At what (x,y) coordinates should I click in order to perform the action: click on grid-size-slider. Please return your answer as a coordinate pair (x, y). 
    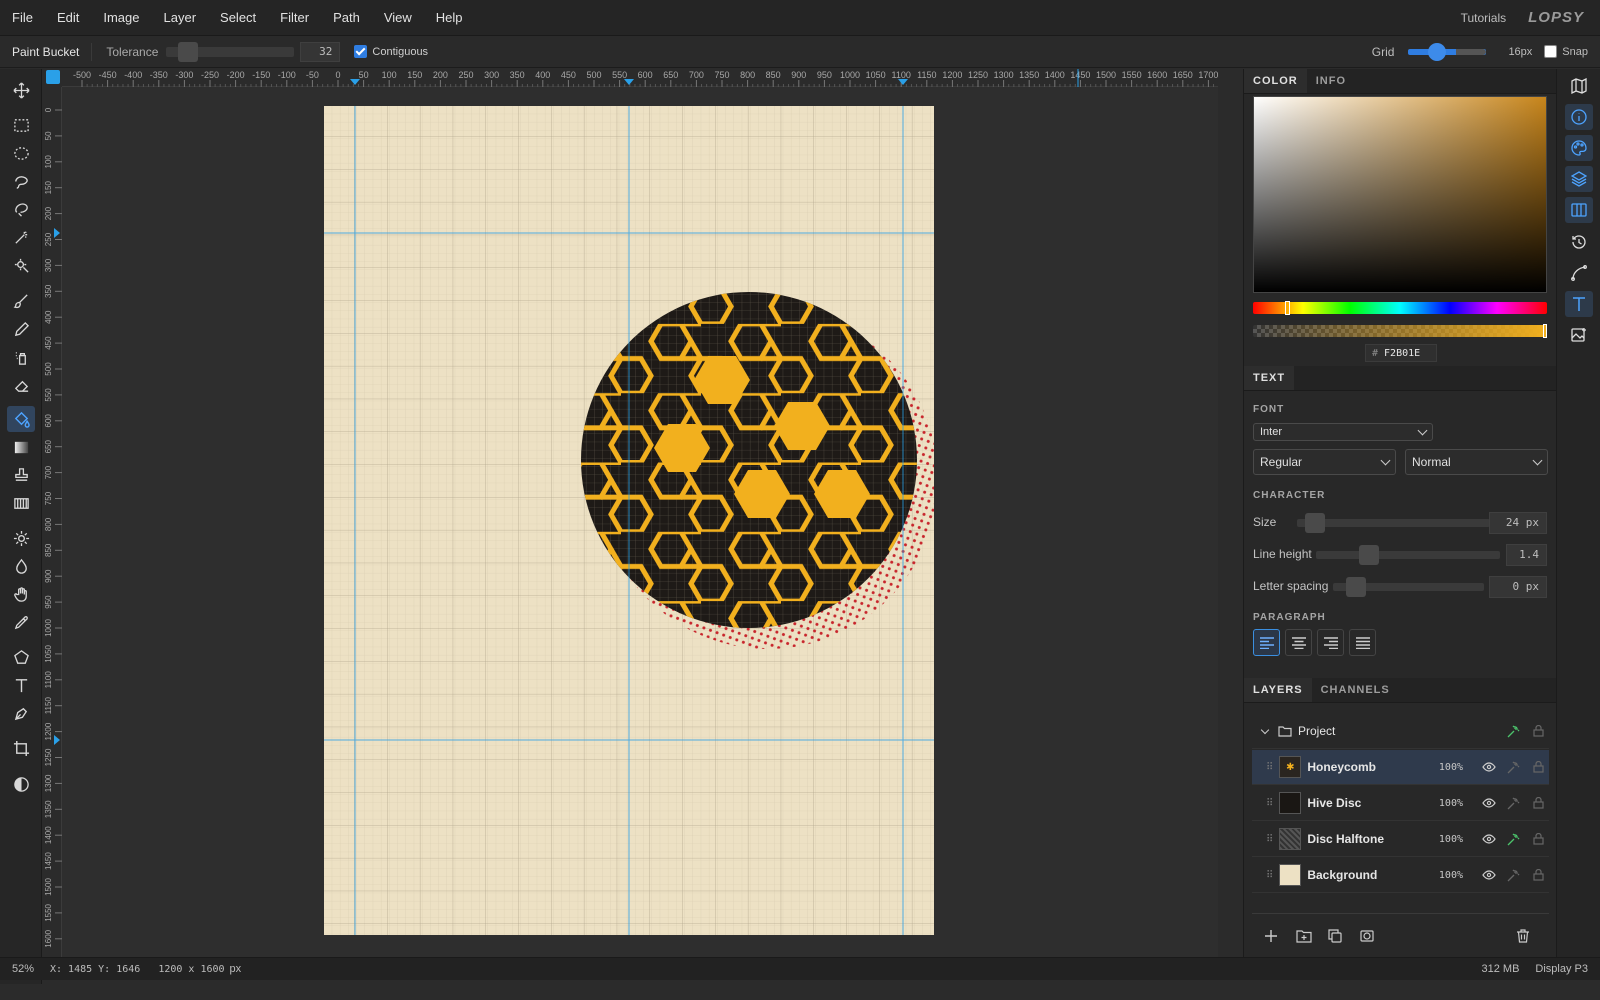
    Looking at the image, I should click on (1447, 51).